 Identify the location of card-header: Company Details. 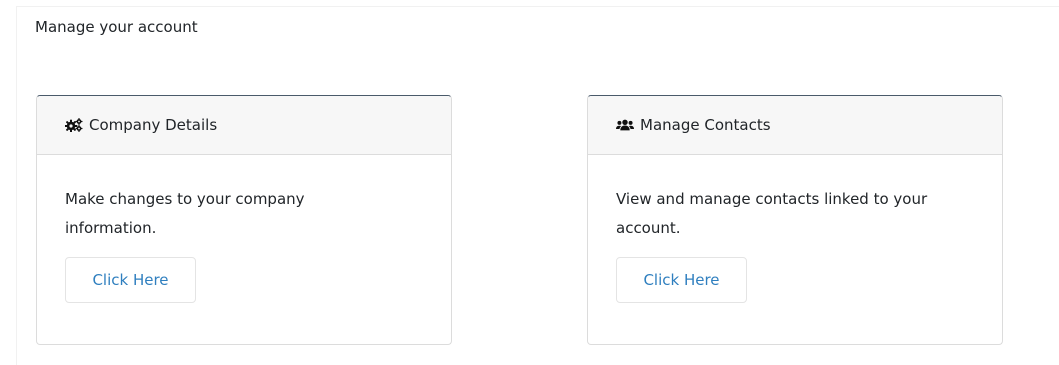
(244, 125).